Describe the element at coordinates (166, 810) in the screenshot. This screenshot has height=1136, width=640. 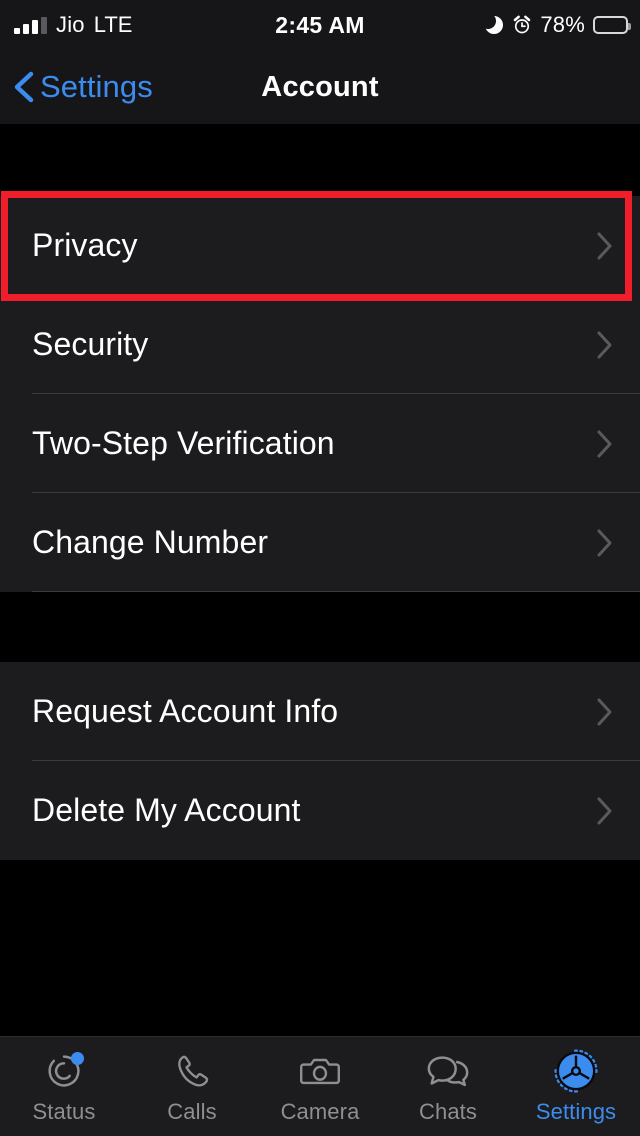
I see `list-item-label: Delete My Account` at that location.